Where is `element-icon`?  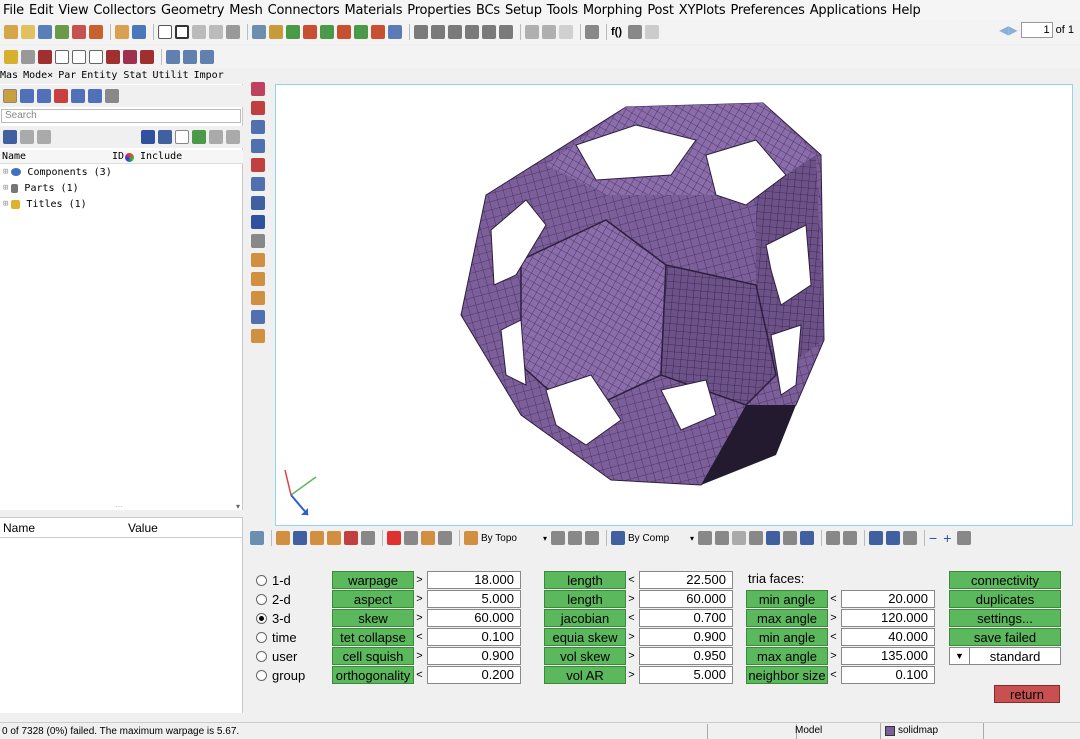 element-icon is located at coordinates (113, 57).